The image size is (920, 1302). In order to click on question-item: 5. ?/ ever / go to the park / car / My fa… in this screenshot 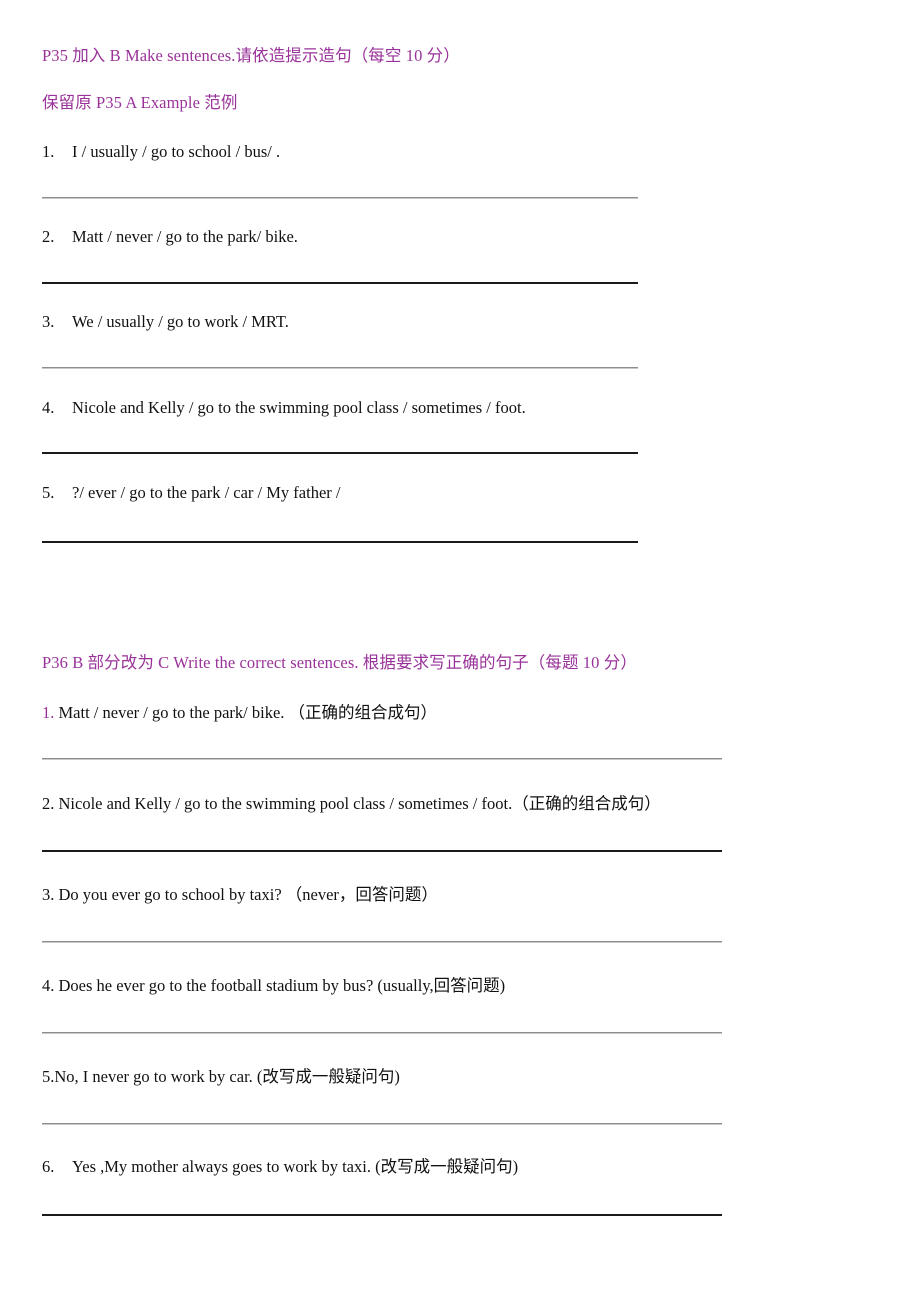, I will do `click(191, 493)`.